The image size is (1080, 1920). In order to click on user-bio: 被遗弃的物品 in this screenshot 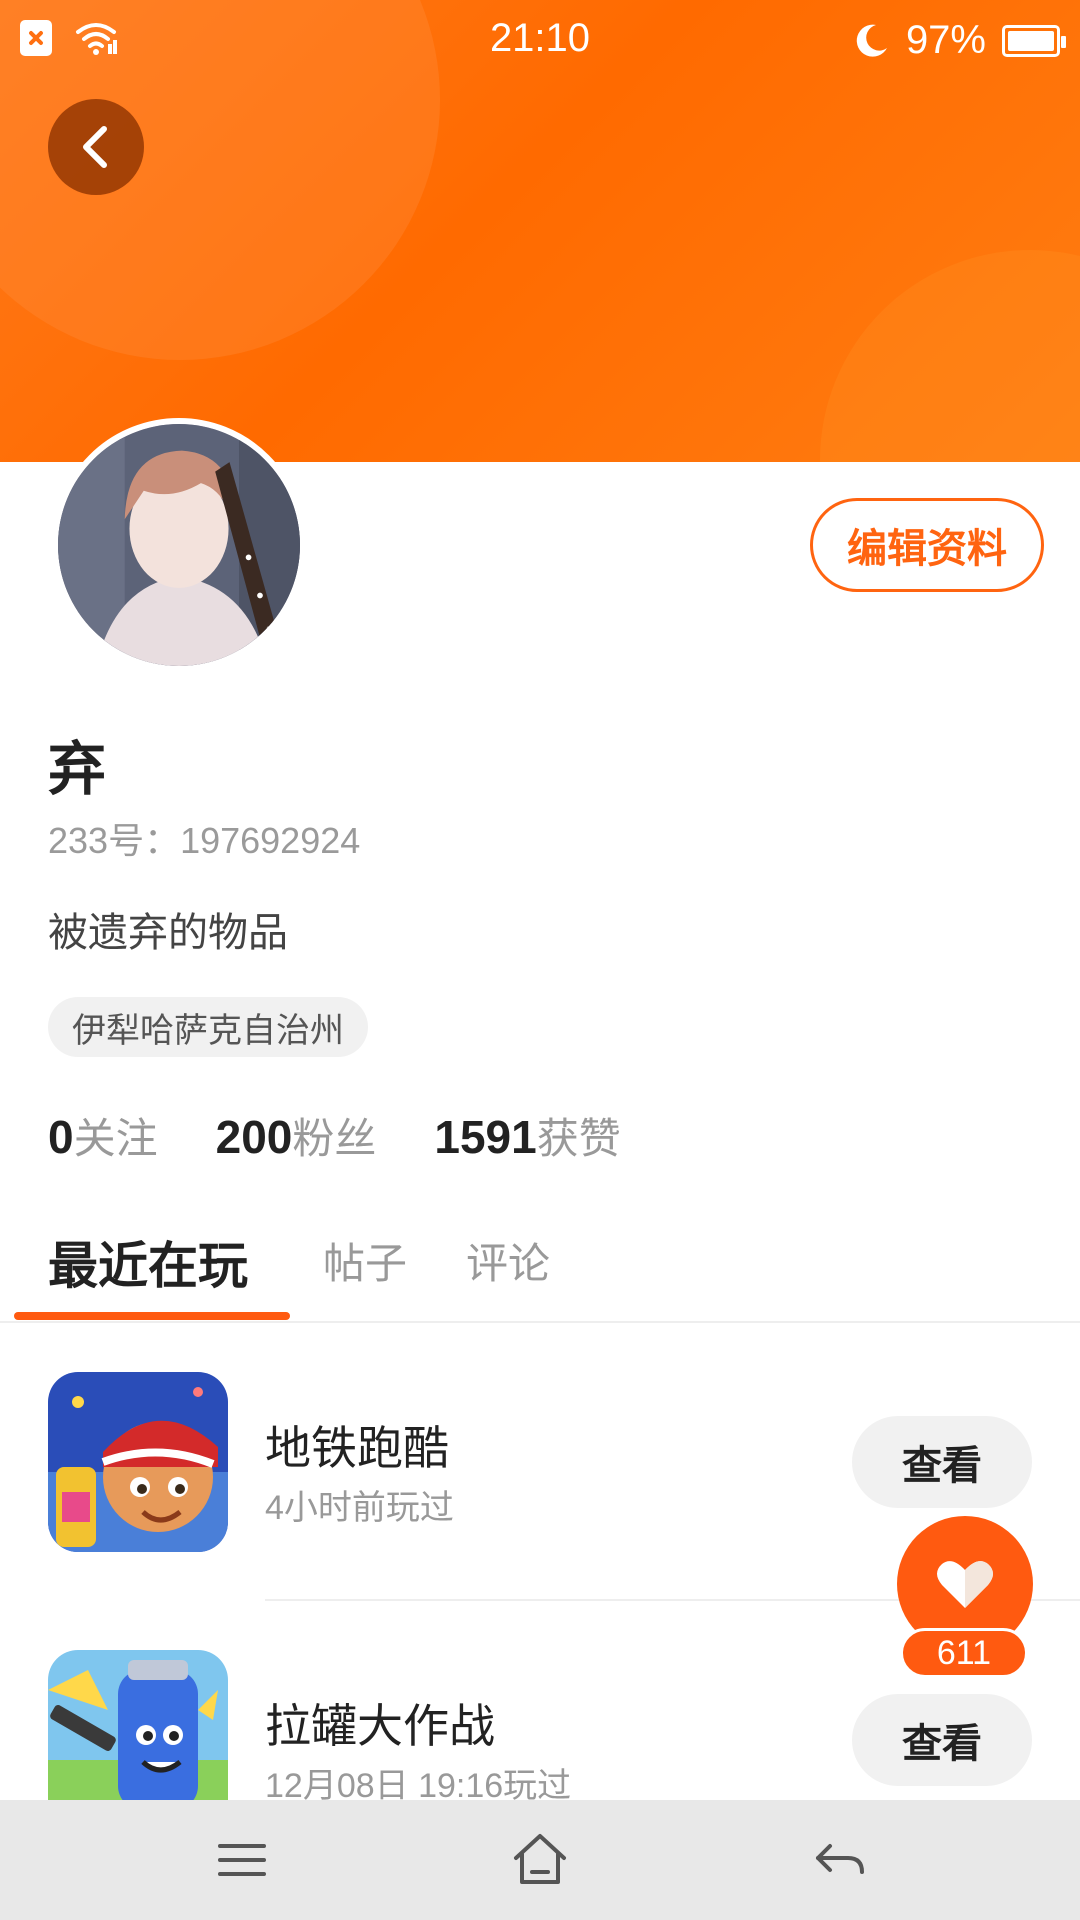, I will do `click(168, 933)`.